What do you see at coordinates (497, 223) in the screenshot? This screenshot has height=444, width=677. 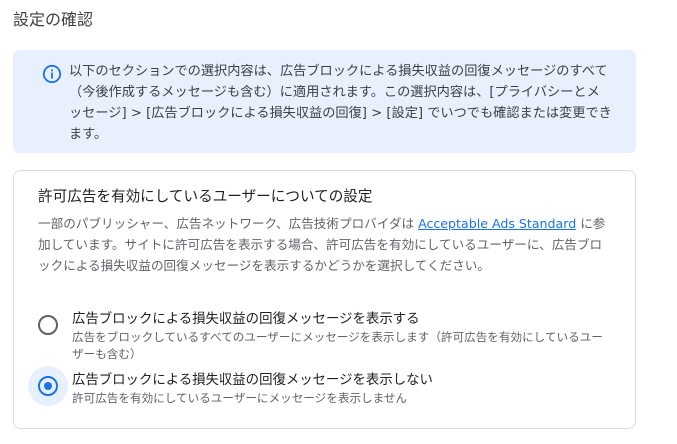 I see `acceptable-ads-standard-link: Acceptable Ads Standard` at bounding box center [497, 223].